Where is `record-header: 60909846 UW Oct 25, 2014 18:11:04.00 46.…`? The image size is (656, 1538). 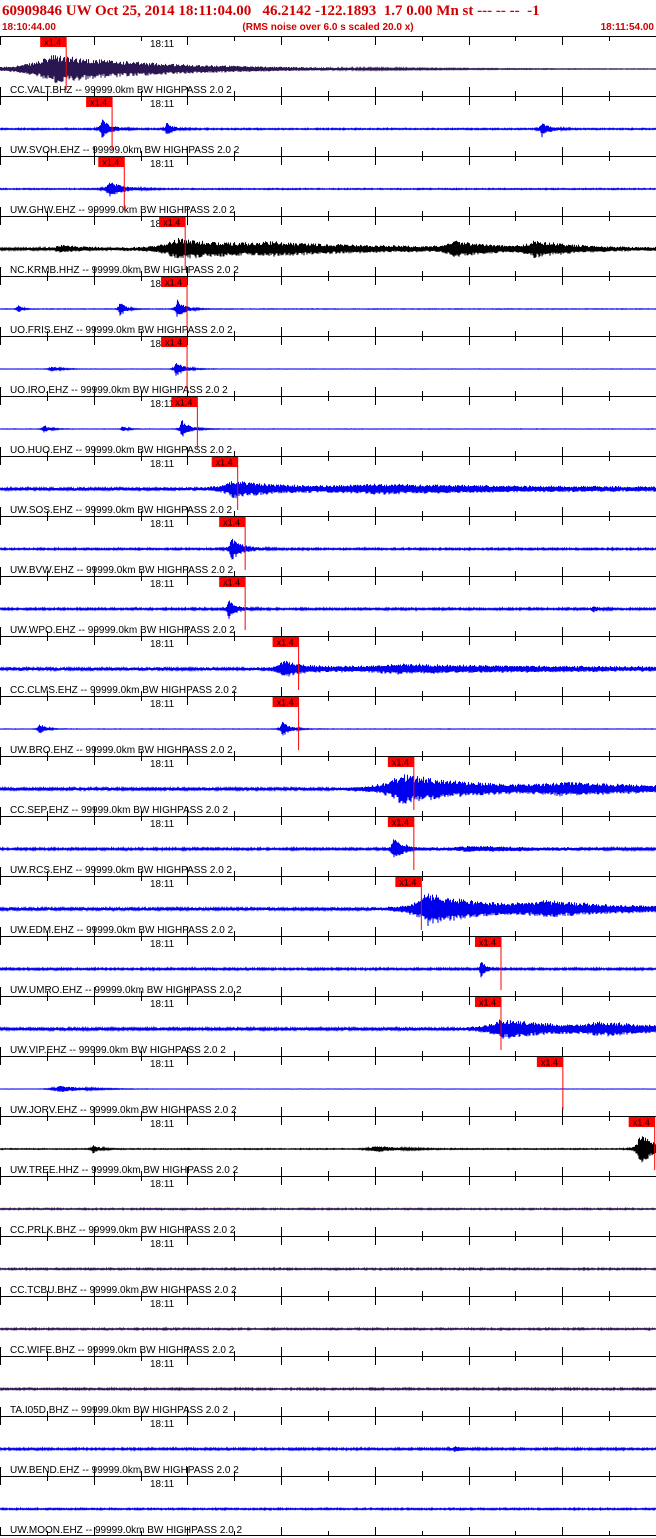
record-header: 60909846 UW Oct 25, 2014 18:11:04.00 46.… is located at coordinates (328, 18).